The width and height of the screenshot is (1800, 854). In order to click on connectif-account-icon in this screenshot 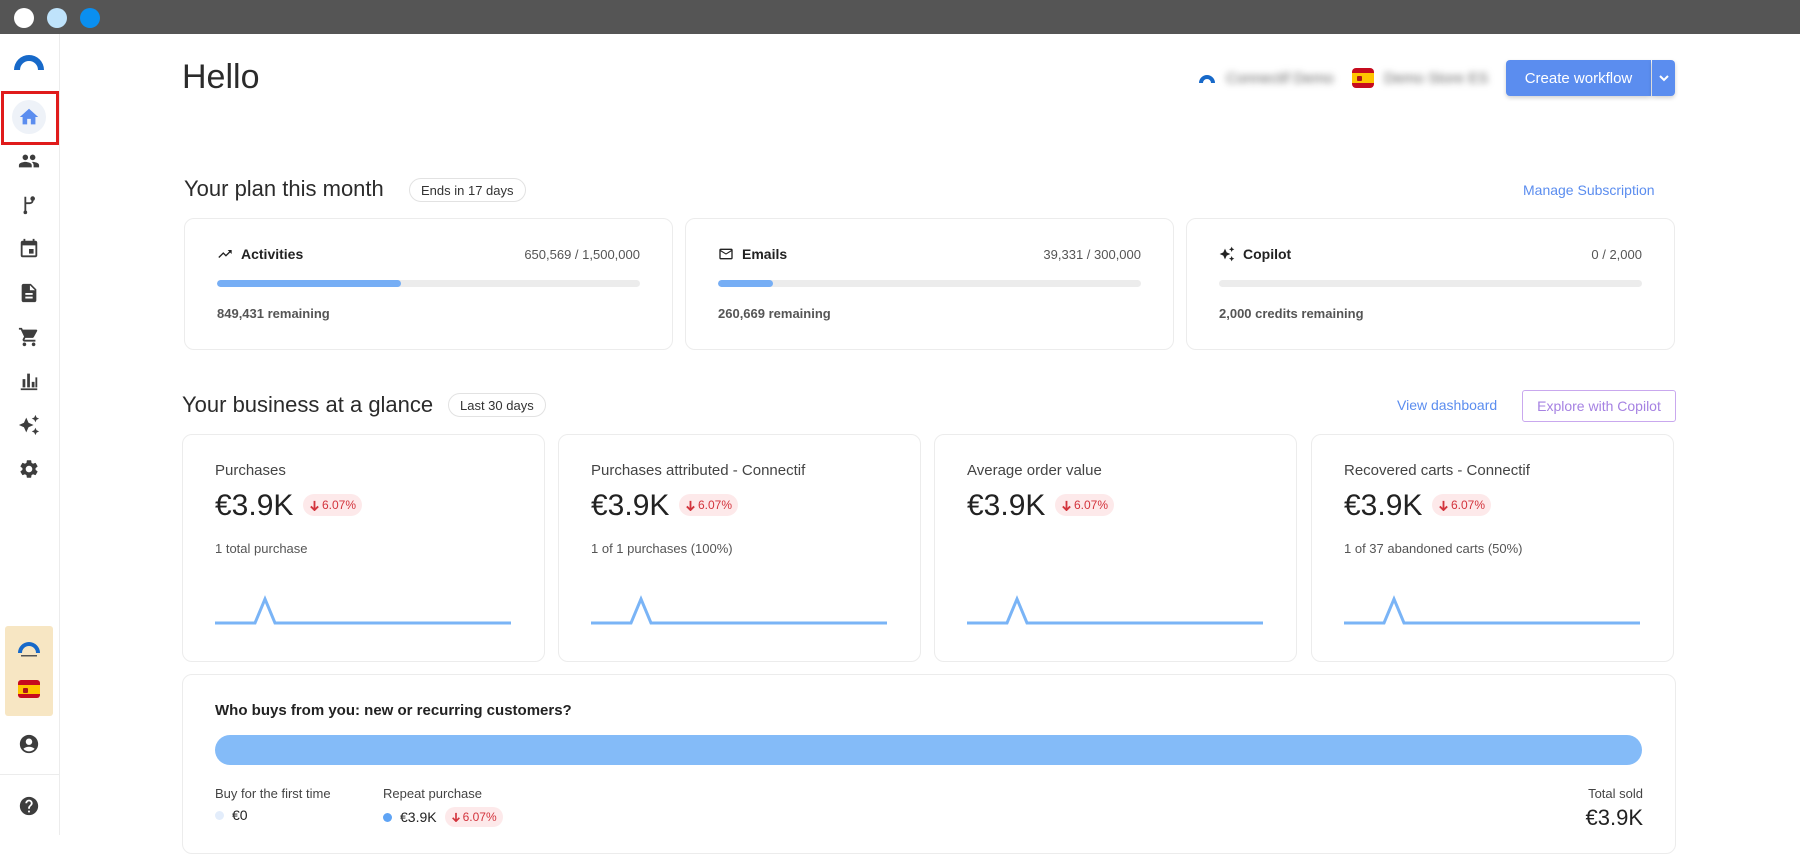, I will do `click(1207, 79)`.